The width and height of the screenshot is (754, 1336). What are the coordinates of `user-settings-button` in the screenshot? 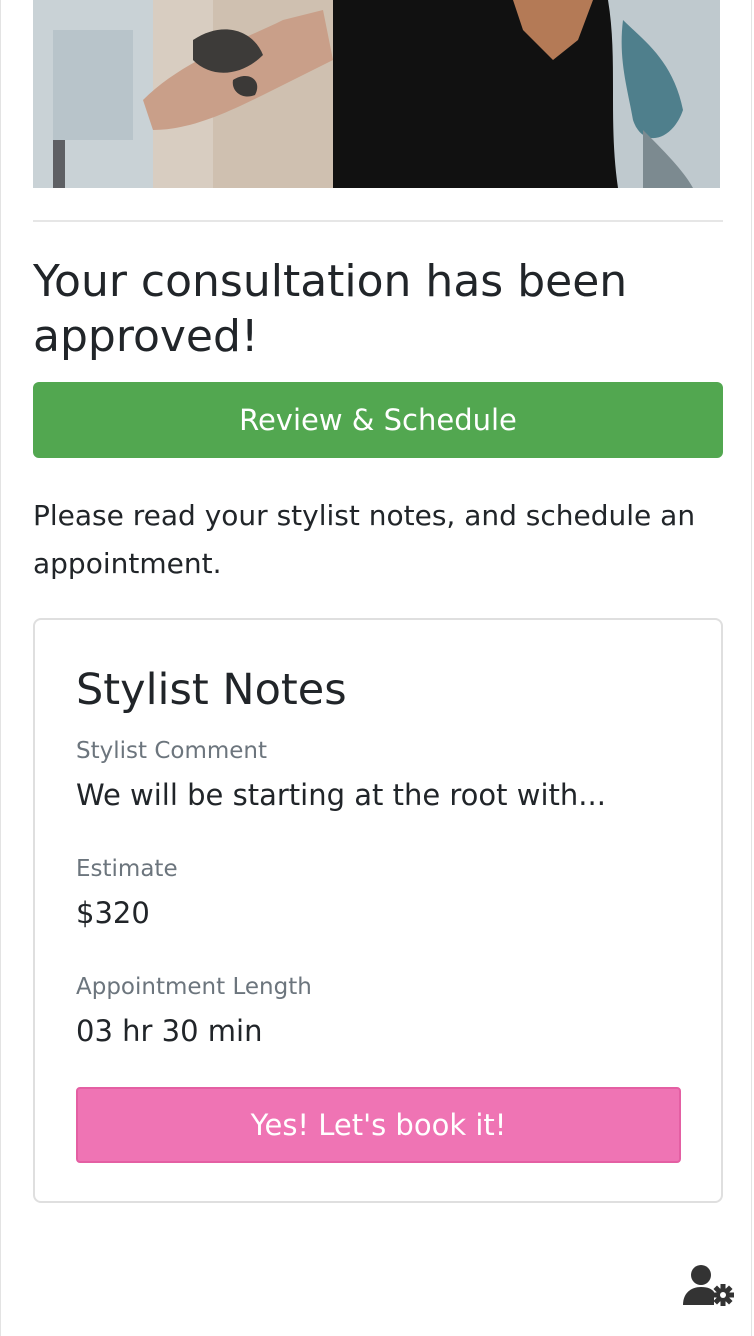 It's located at (709, 1286).